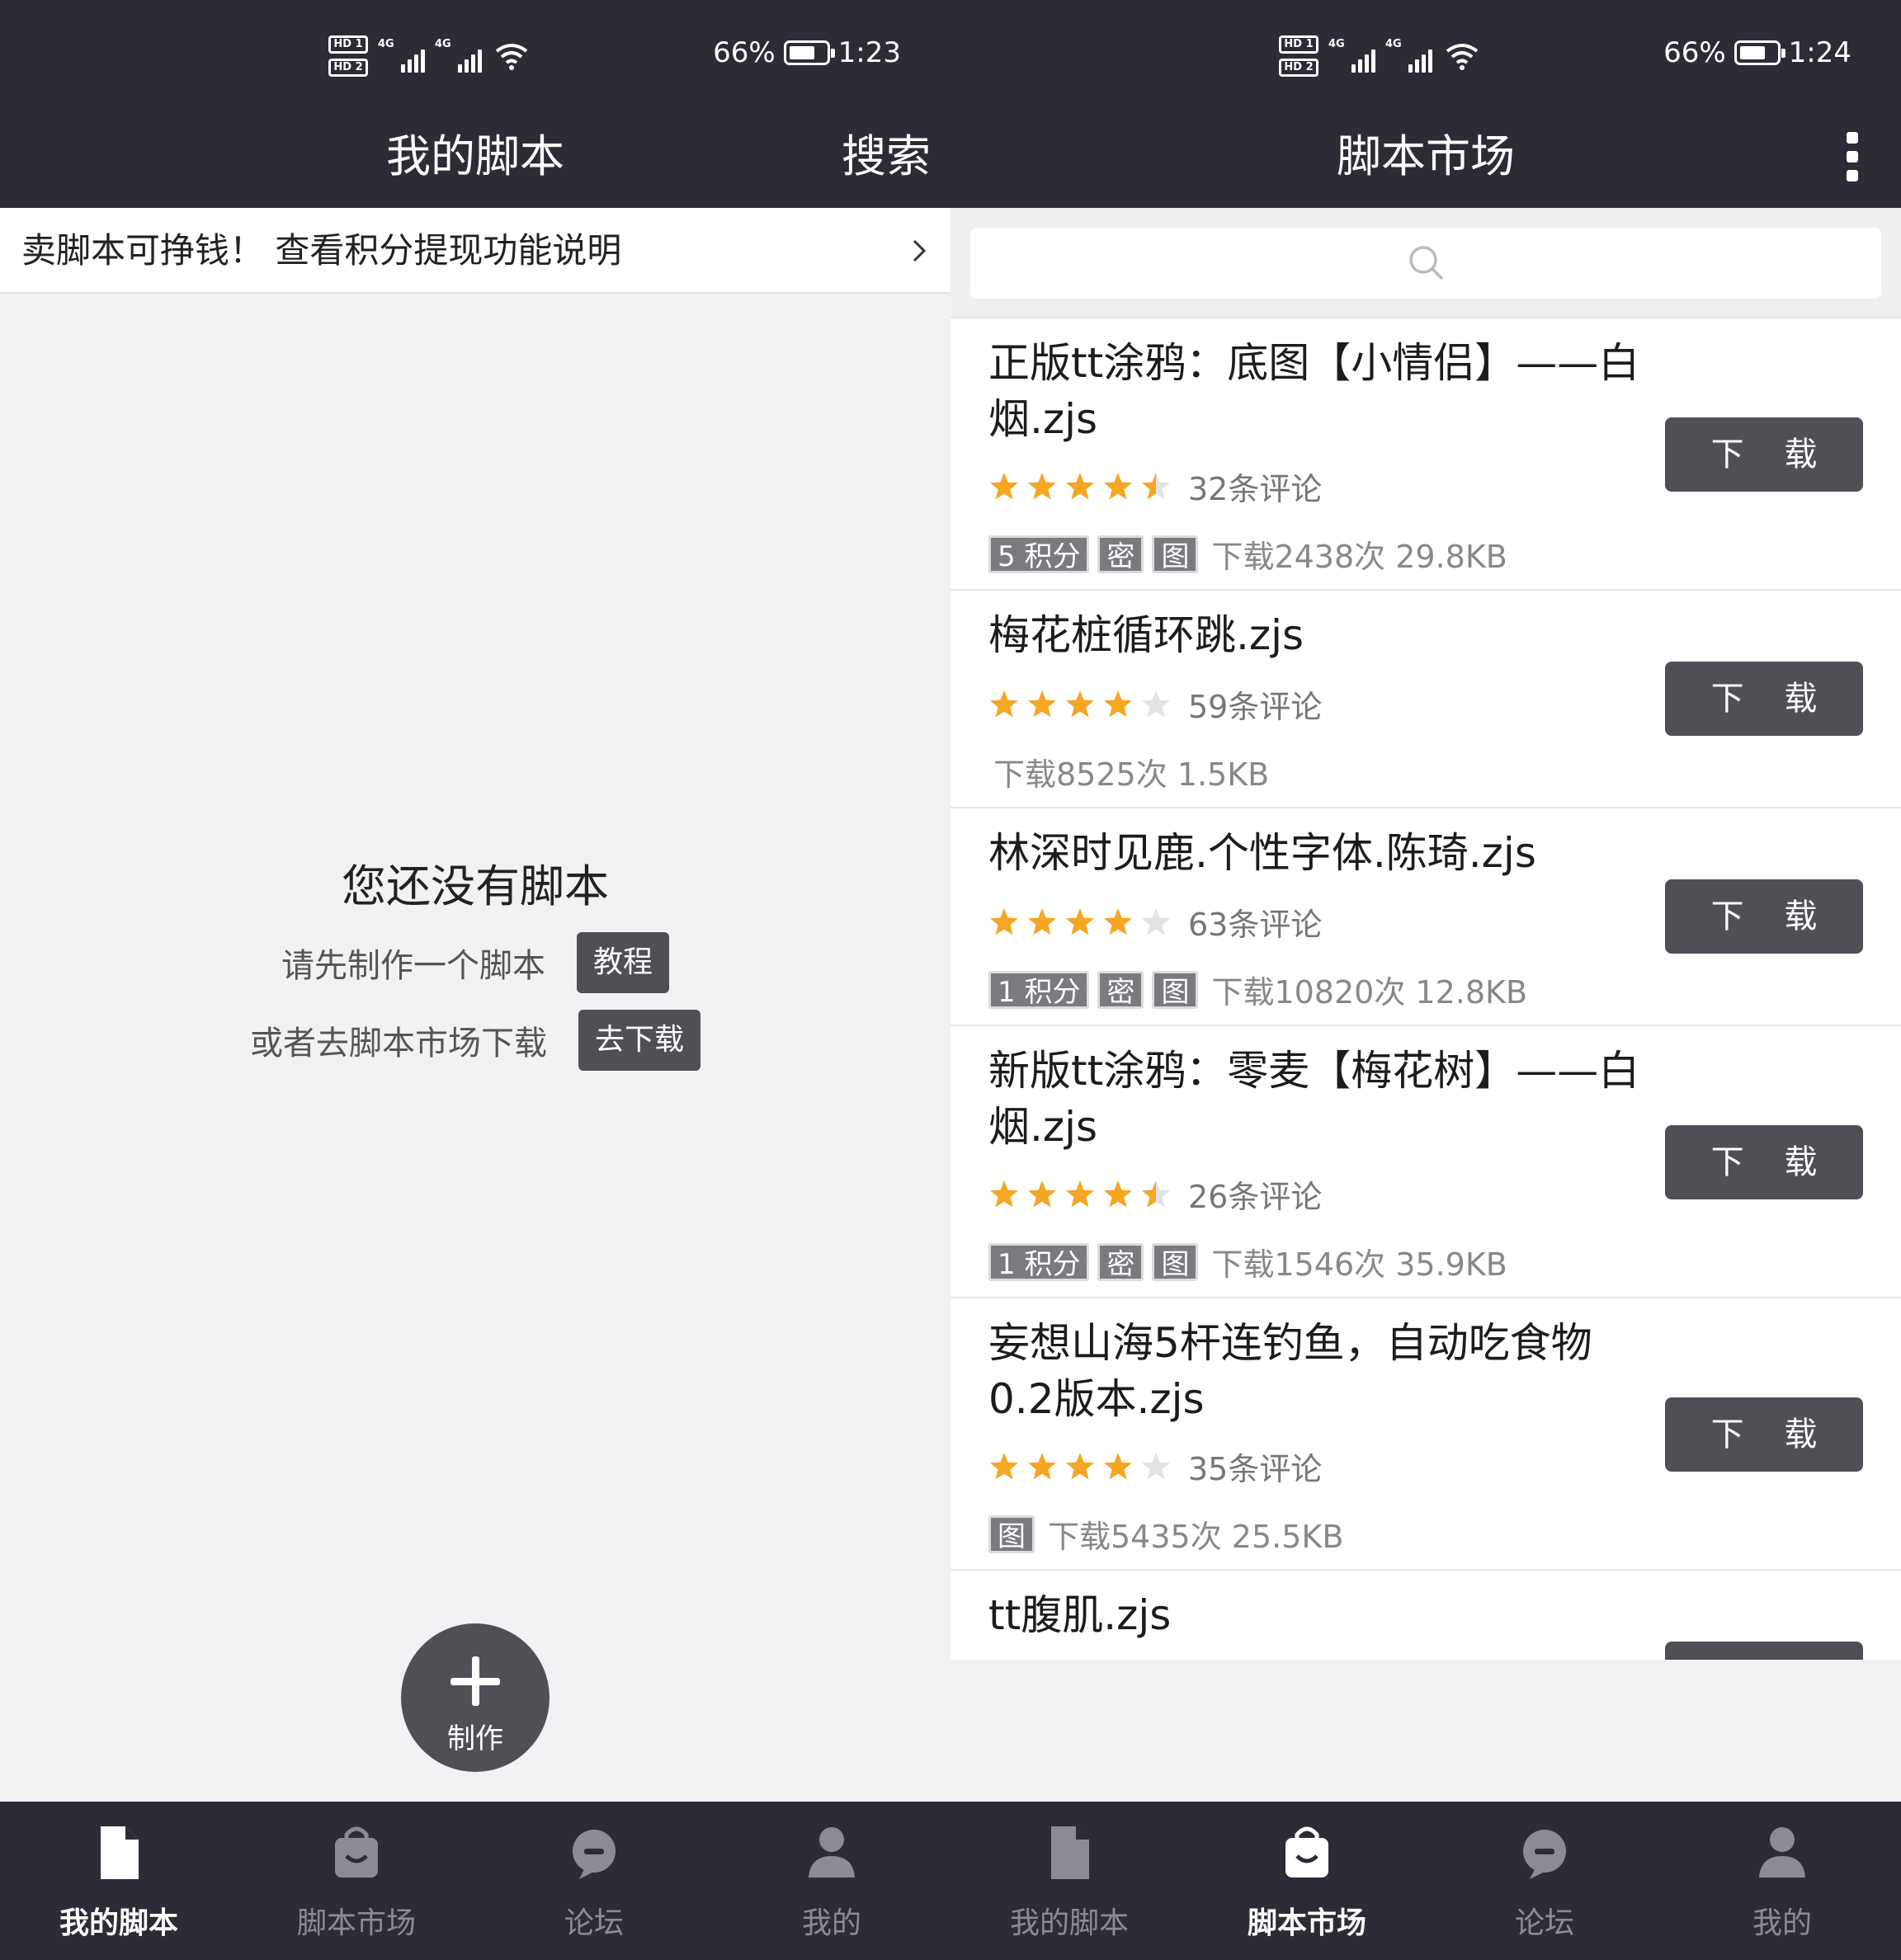 The height and width of the screenshot is (1960, 1901). What do you see at coordinates (1314, 1099) in the screenshot?
I see `script-name: 新版tt涂鸦：零麦【梅花树】——白烟.zjs` at bounding box center [1314, 1099].